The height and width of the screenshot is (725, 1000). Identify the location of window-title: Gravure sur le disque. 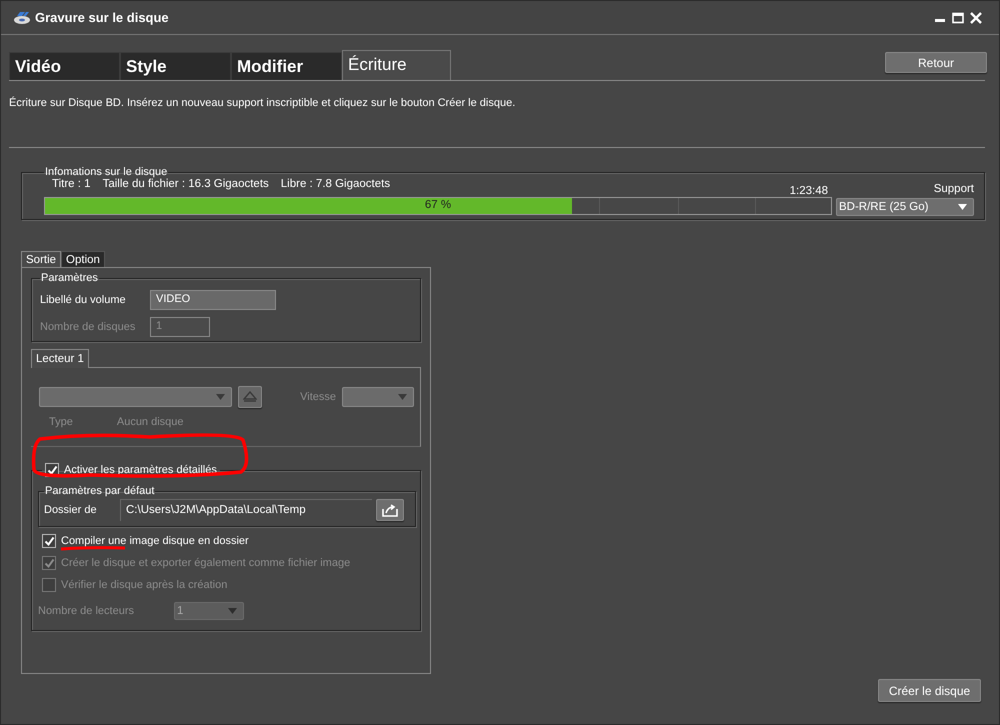
(102, 17).